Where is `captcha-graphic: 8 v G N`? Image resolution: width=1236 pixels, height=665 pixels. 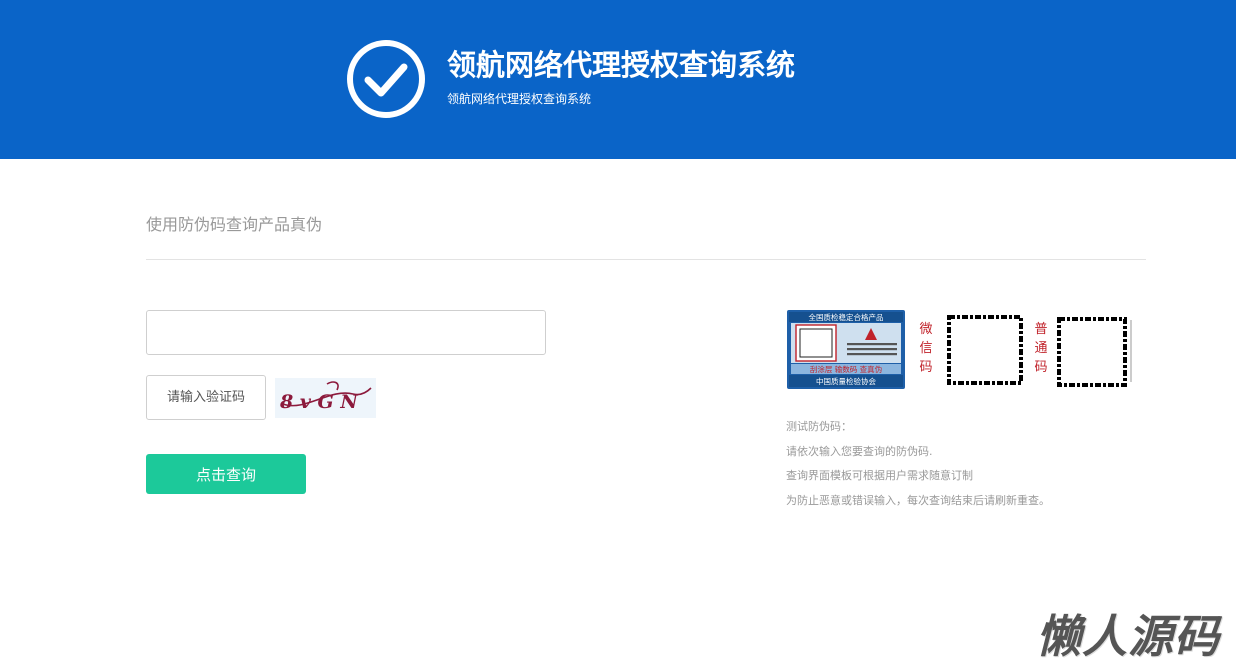
captcha-graphic: 8 v G N is located at coordinates (325, 397).